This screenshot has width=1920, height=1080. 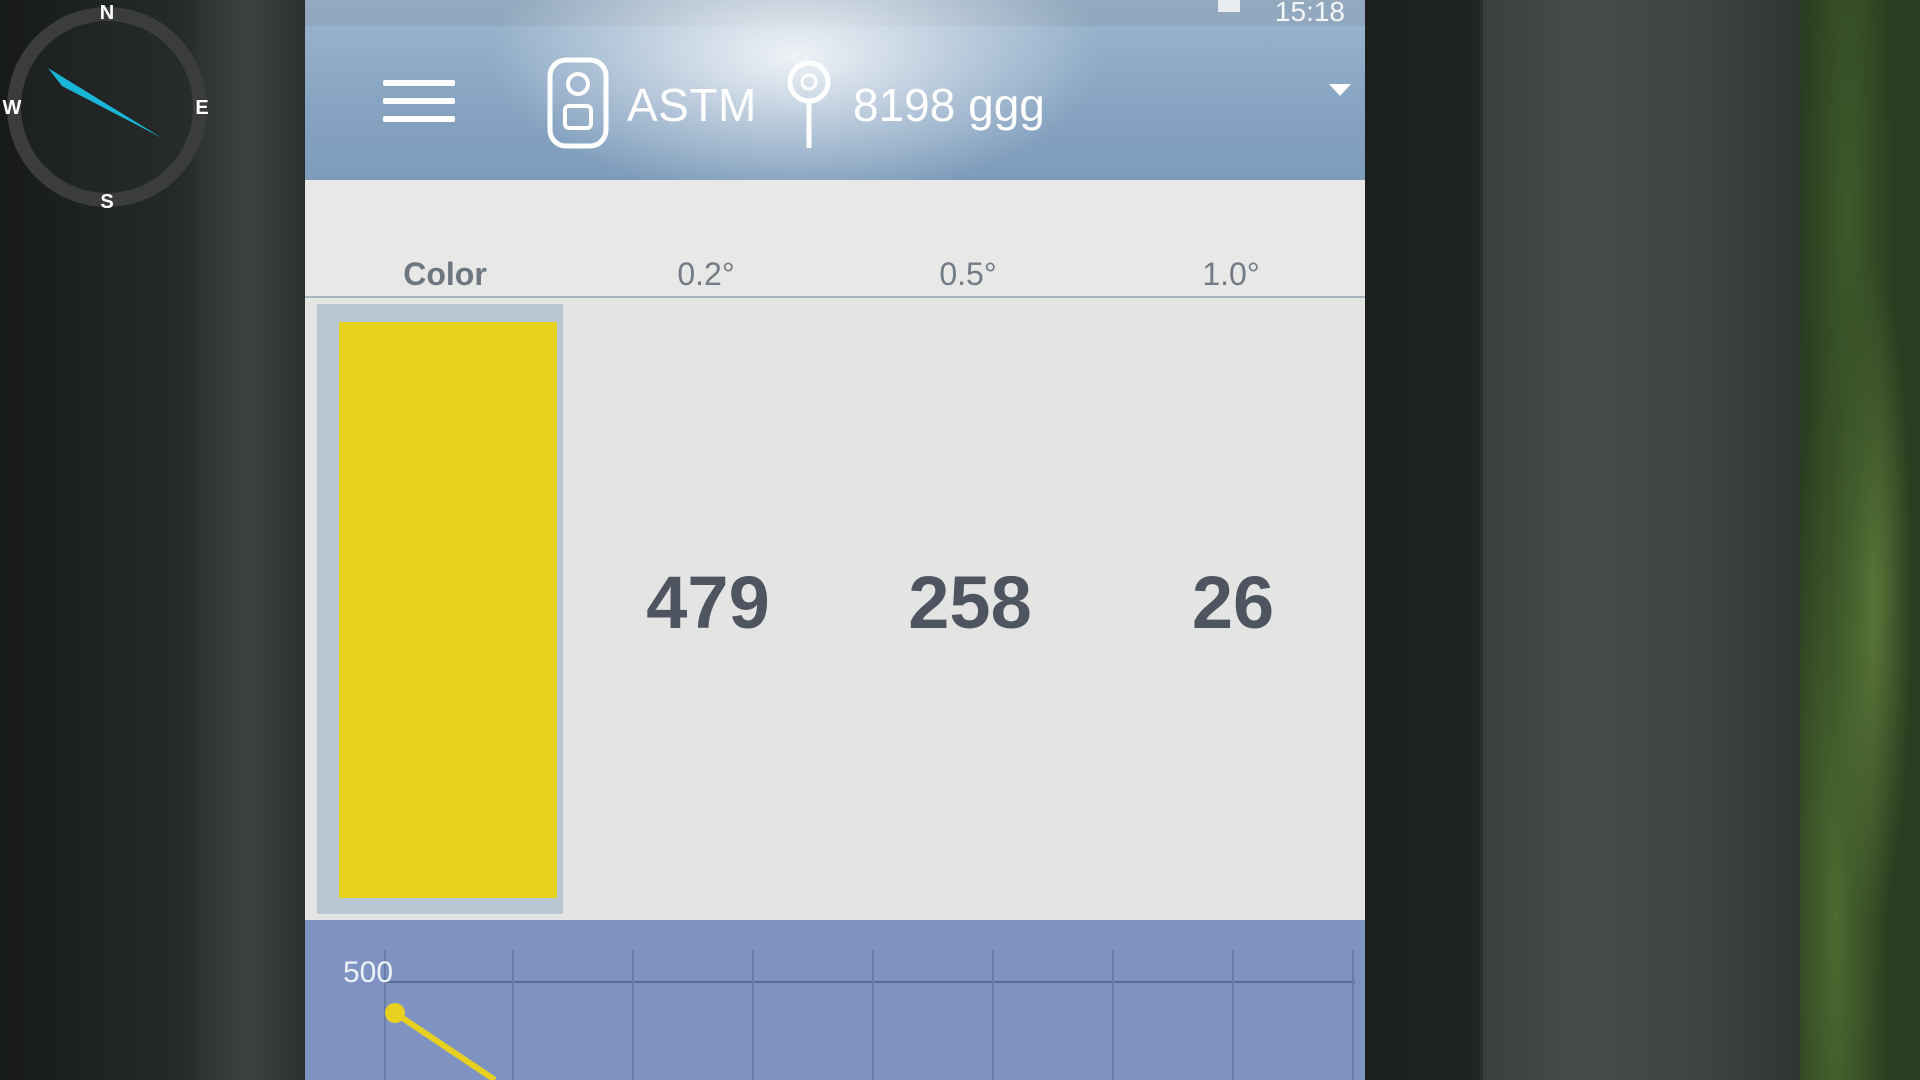 I want to click on device-icon, so click(x=578, y=103).